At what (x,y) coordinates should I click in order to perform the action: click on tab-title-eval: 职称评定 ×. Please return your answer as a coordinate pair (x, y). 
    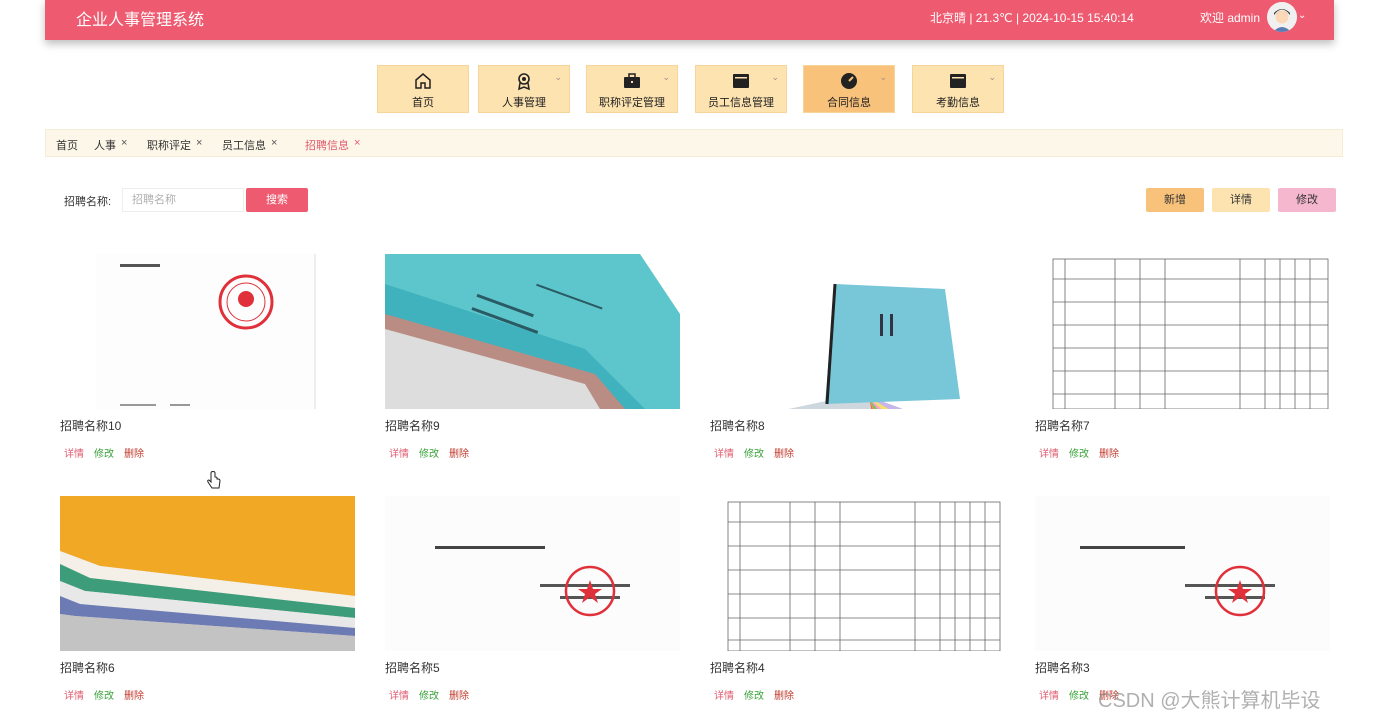
    Looking at the image, I should click on (174, 145).